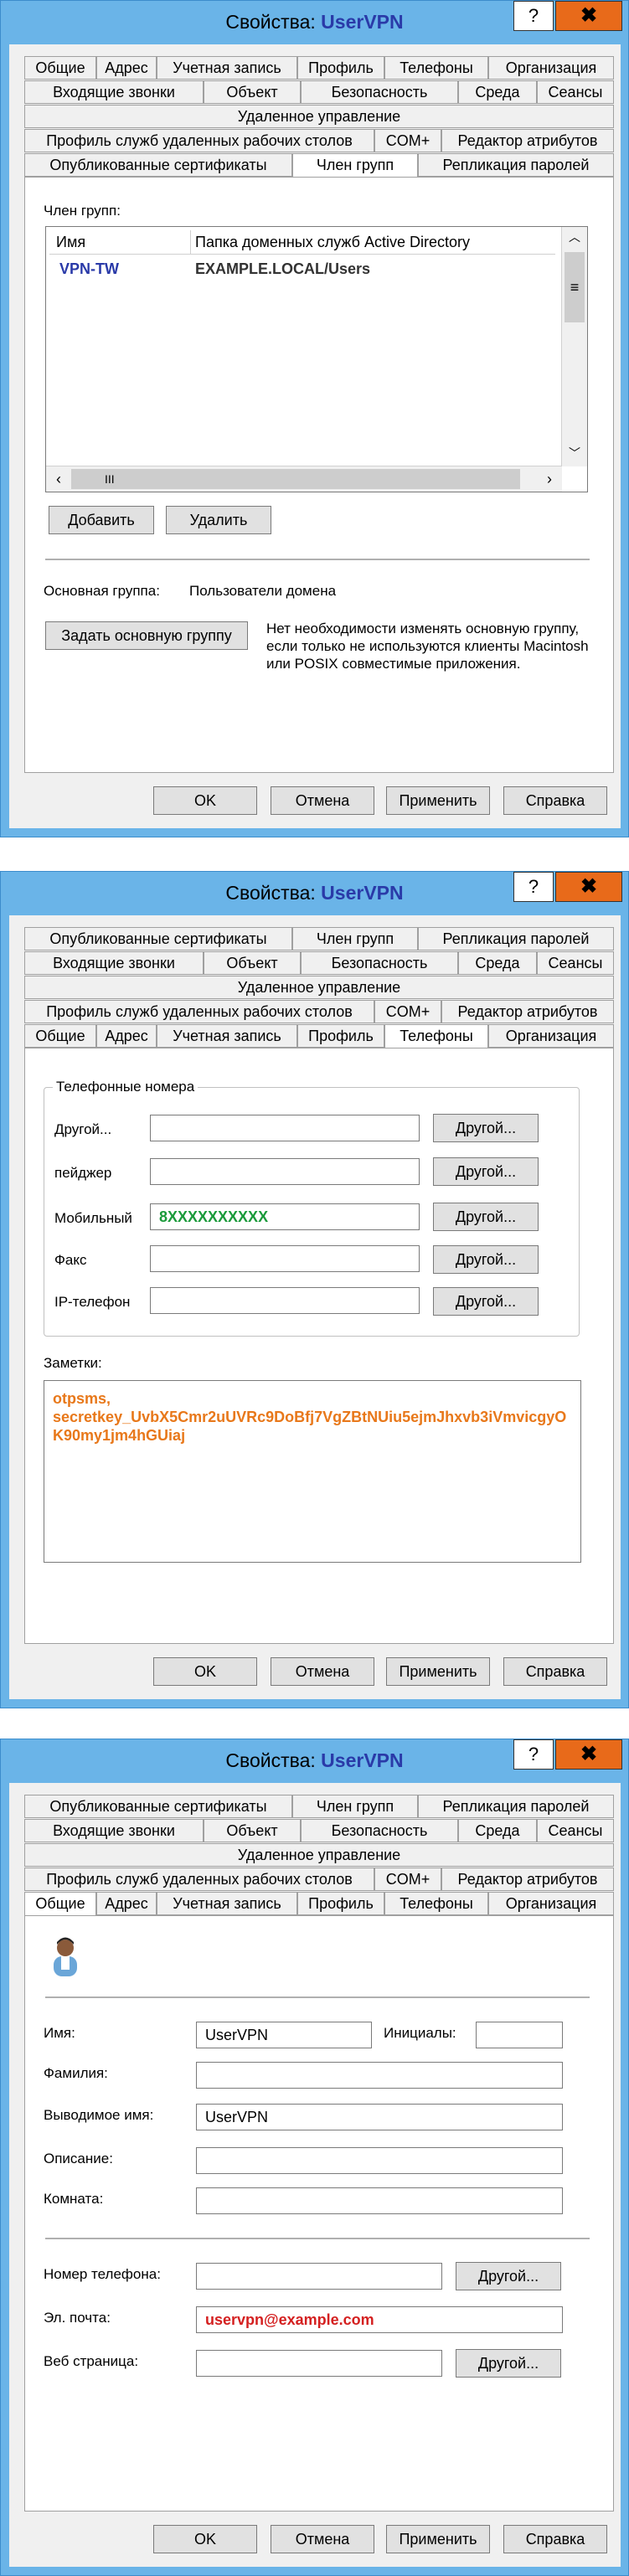 This screenshot has width=629, height=2576. What do you see at coordinates (574, 455) in the screenshot?
I see `scroll-down-icon: ﹀` at bounding box center [574, 455].